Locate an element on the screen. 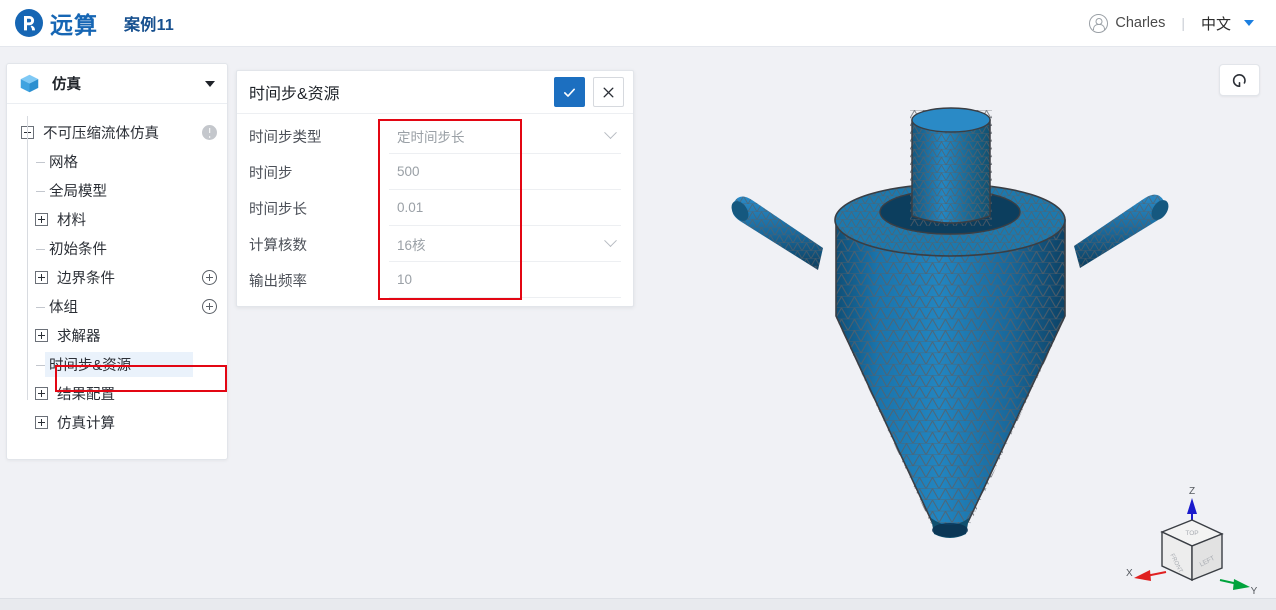  tree-item-label: 边界条件 is located at coordinates (86, 279).